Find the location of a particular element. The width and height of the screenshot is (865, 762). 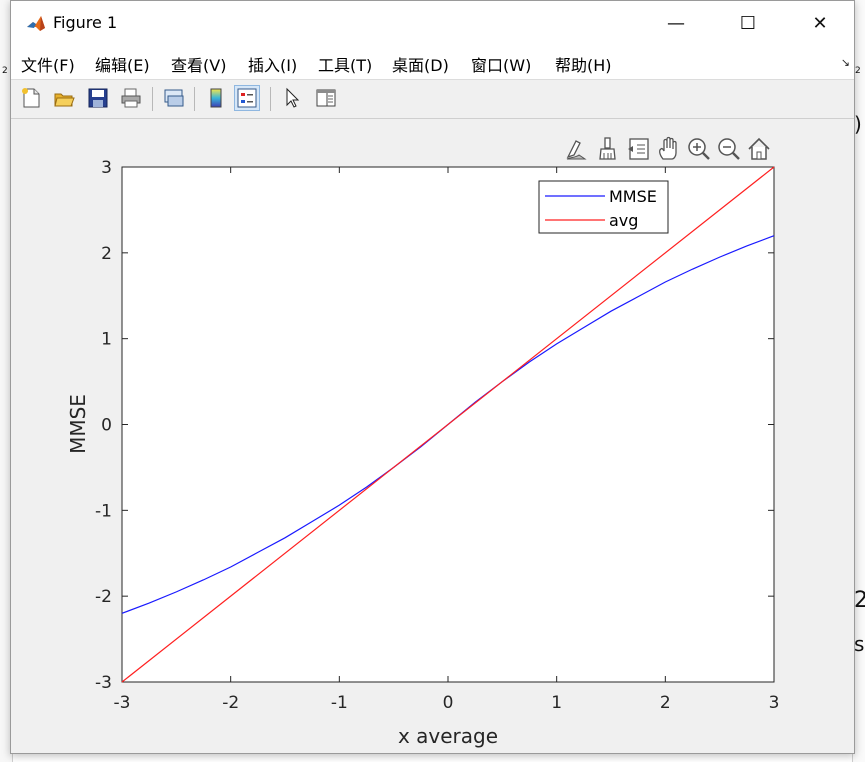

axes-toolbar is located at coordinates (668, 148).